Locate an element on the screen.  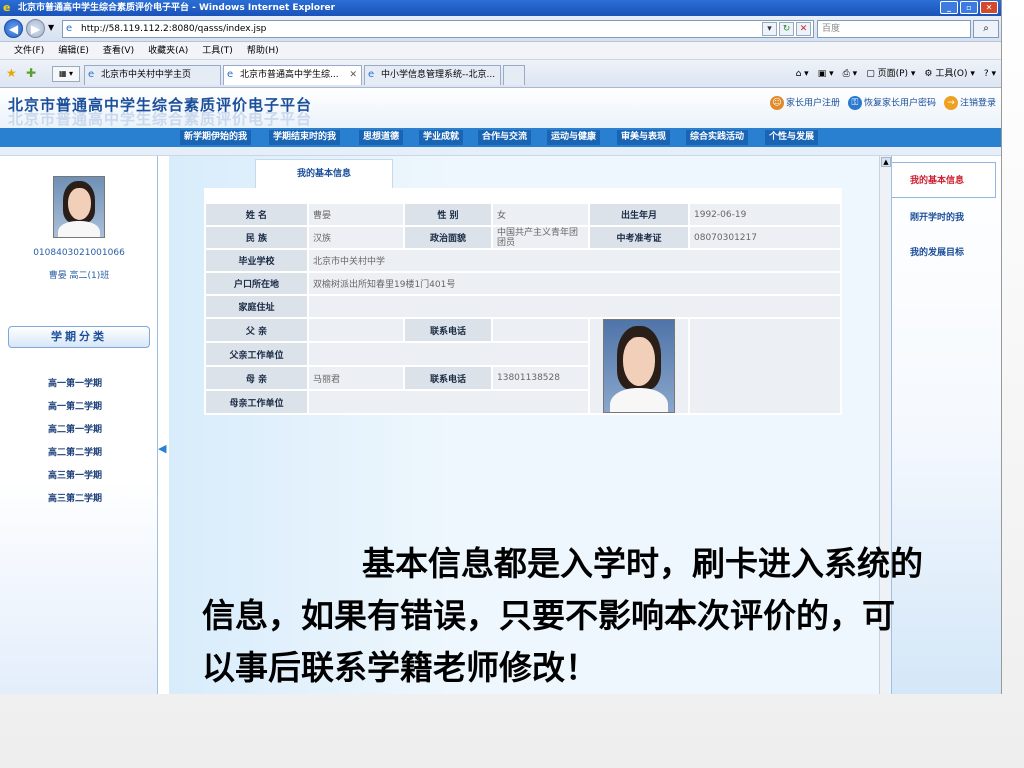
political-value: 中国共产主义青年团团员 is located at coordinates (540, 237).